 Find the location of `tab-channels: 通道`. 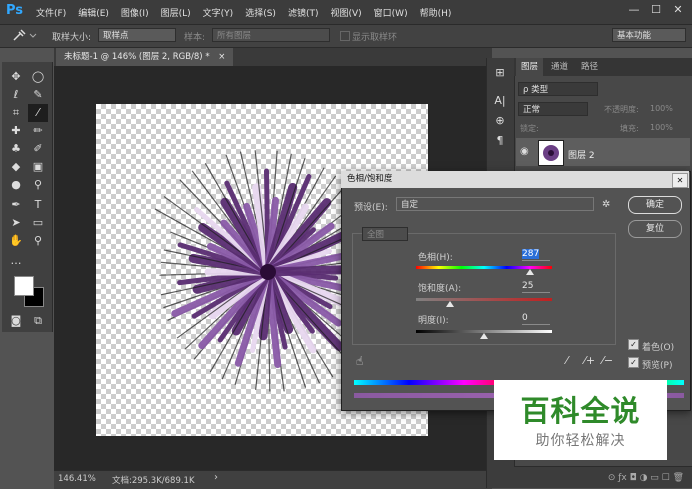

tab-channels: 通道 is located at coordinates (559, 67).